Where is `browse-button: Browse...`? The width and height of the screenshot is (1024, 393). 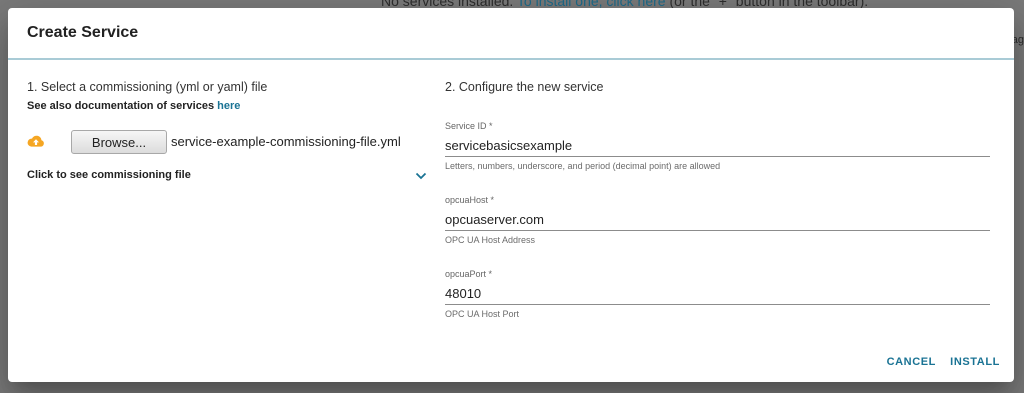
browse-button: Browse... is located at coordinates (119, 142).